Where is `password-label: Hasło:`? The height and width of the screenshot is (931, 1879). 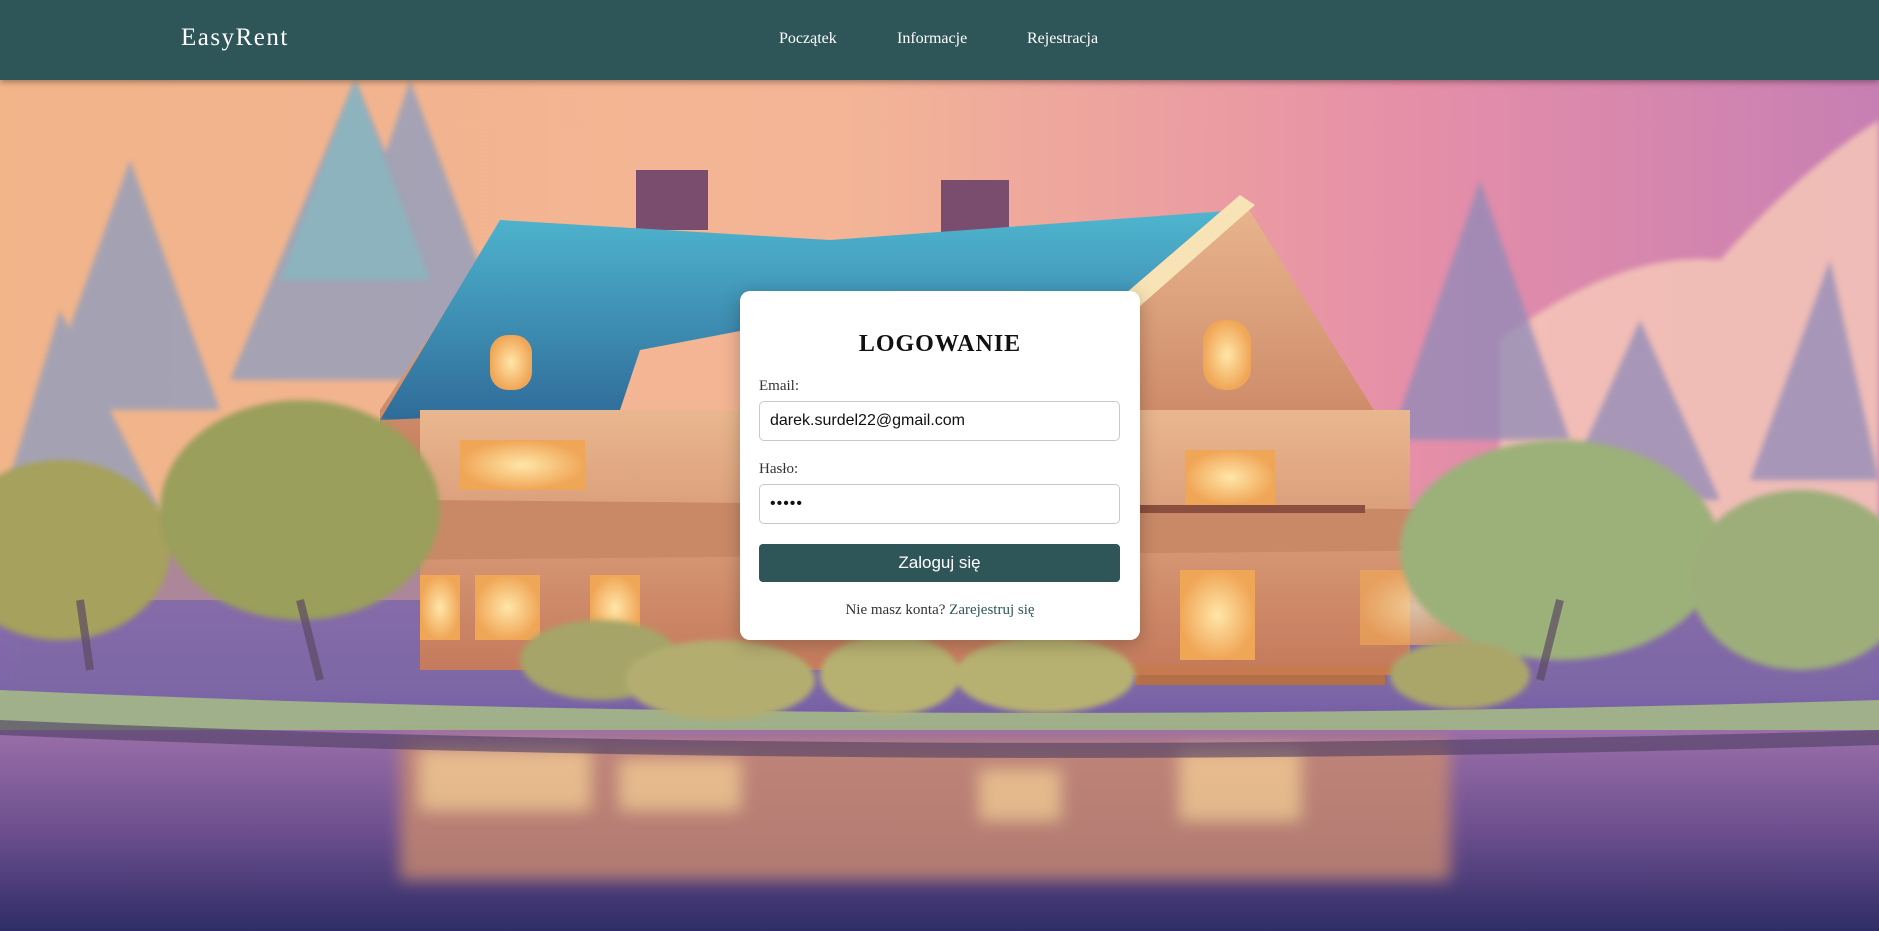
password-label: Hasło: is located at coordinates (779, 469).